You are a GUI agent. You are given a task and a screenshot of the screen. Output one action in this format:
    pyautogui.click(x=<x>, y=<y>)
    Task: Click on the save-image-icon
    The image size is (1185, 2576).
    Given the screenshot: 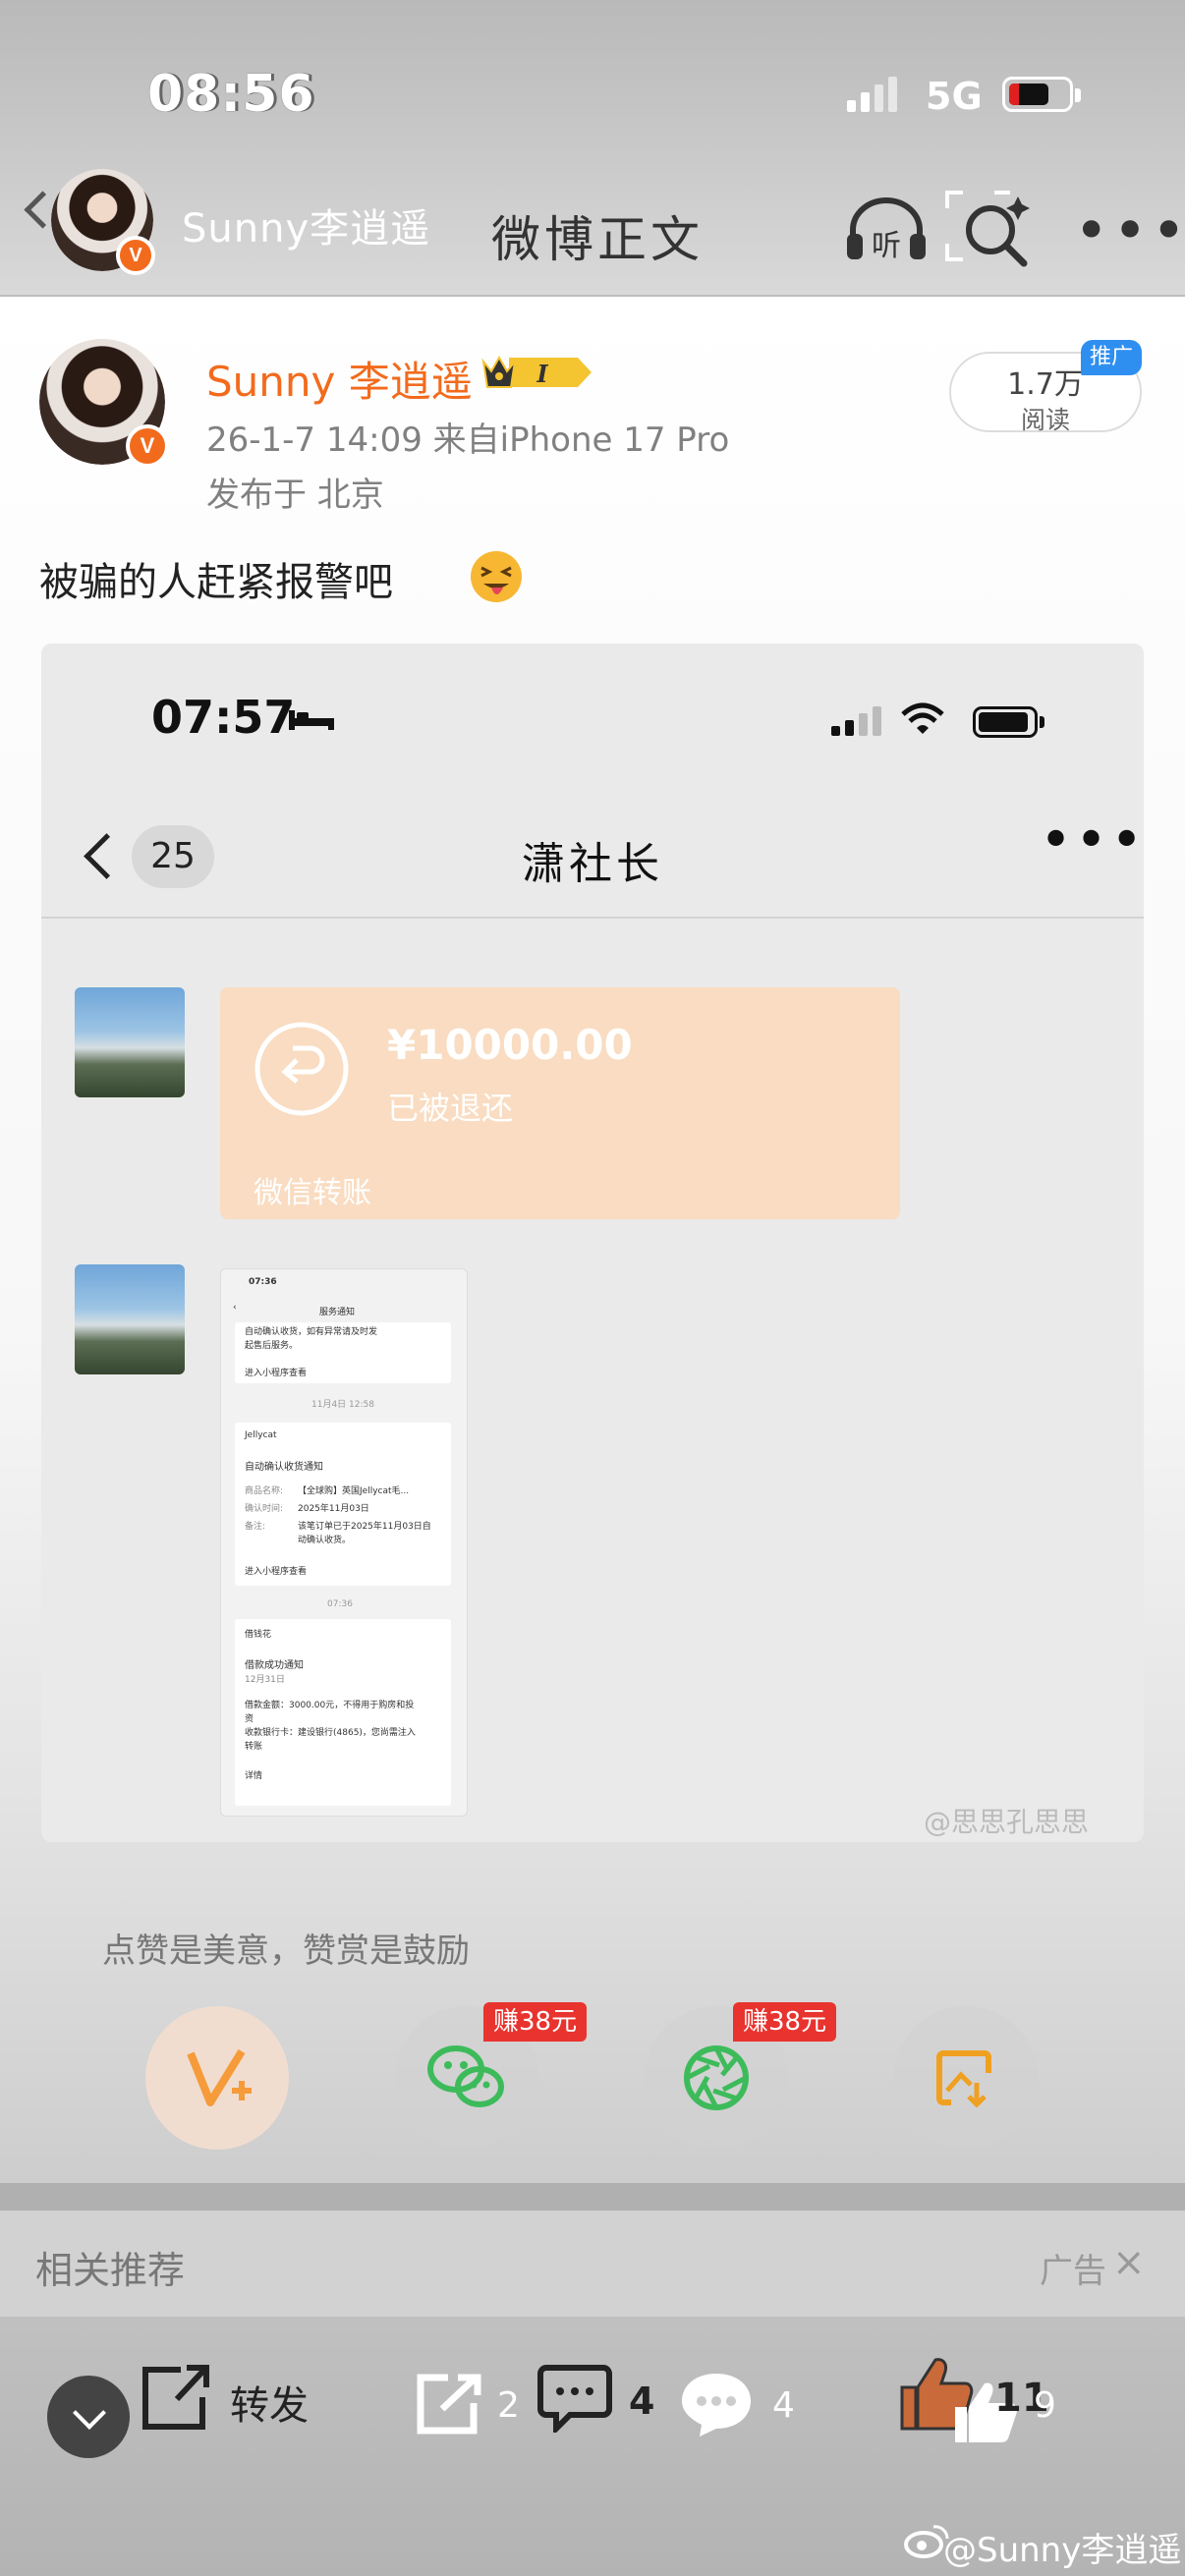 What is the action you would take?
    pyautogui.click(x=964, y=2079)
    